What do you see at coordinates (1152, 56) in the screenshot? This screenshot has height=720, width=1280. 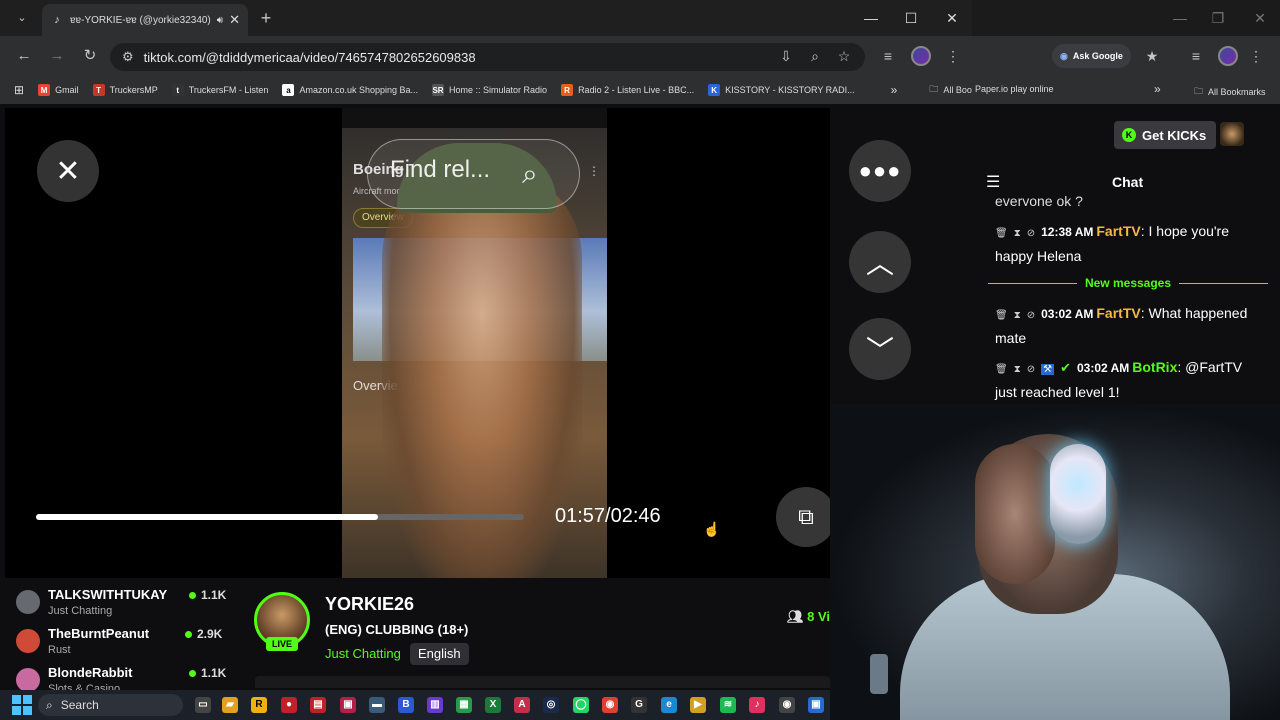 I see `back-bookmark-star-icon: ★` at bounding box center [1152, 56].